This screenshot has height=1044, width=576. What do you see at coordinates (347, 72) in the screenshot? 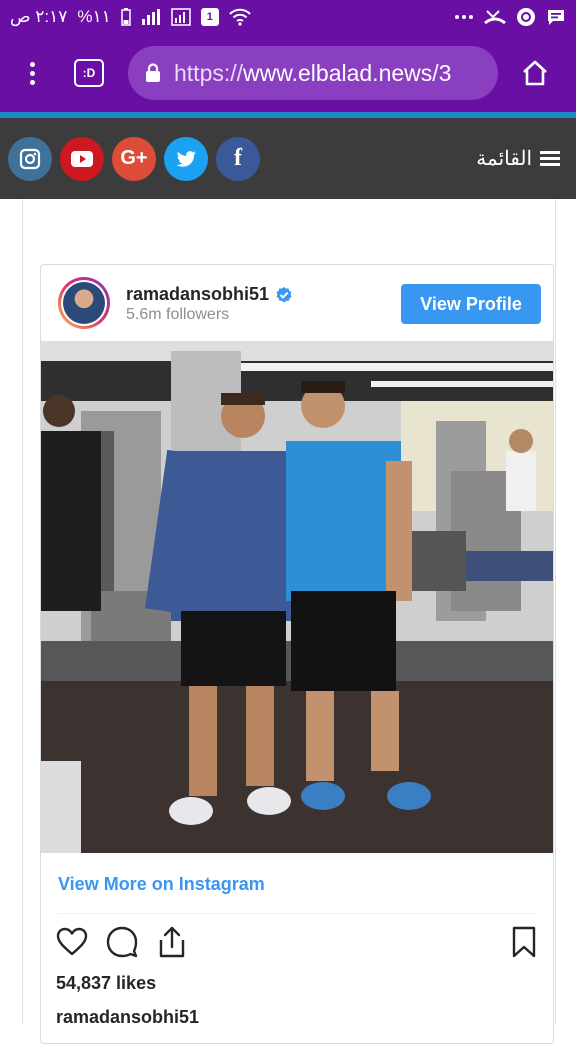
I see `url-host: www.elbalad.news/3` at bounding box center [347, 72].